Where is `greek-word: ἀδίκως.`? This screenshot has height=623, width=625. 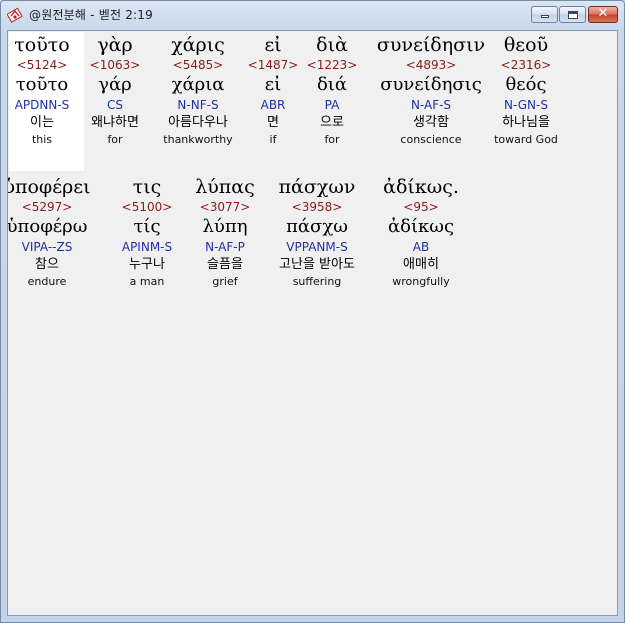
greek-word: ἀδίκως. is located at coordinates (421, 187).